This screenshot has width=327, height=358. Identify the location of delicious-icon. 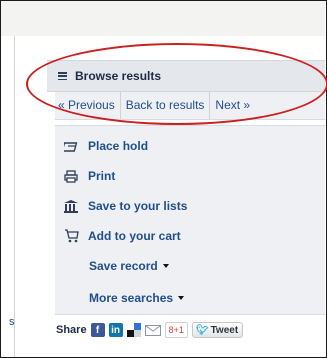
(133, 330).